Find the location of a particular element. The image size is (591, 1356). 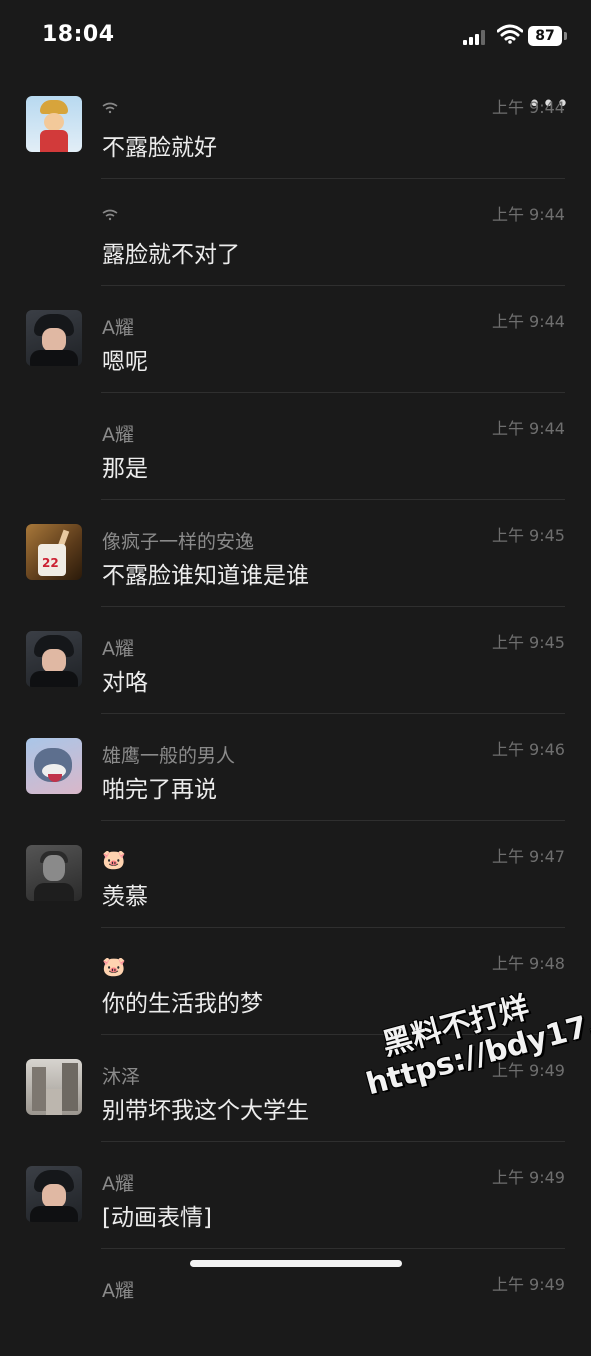

message-time: 上午 9:46 is located at coordinates (528, 749).